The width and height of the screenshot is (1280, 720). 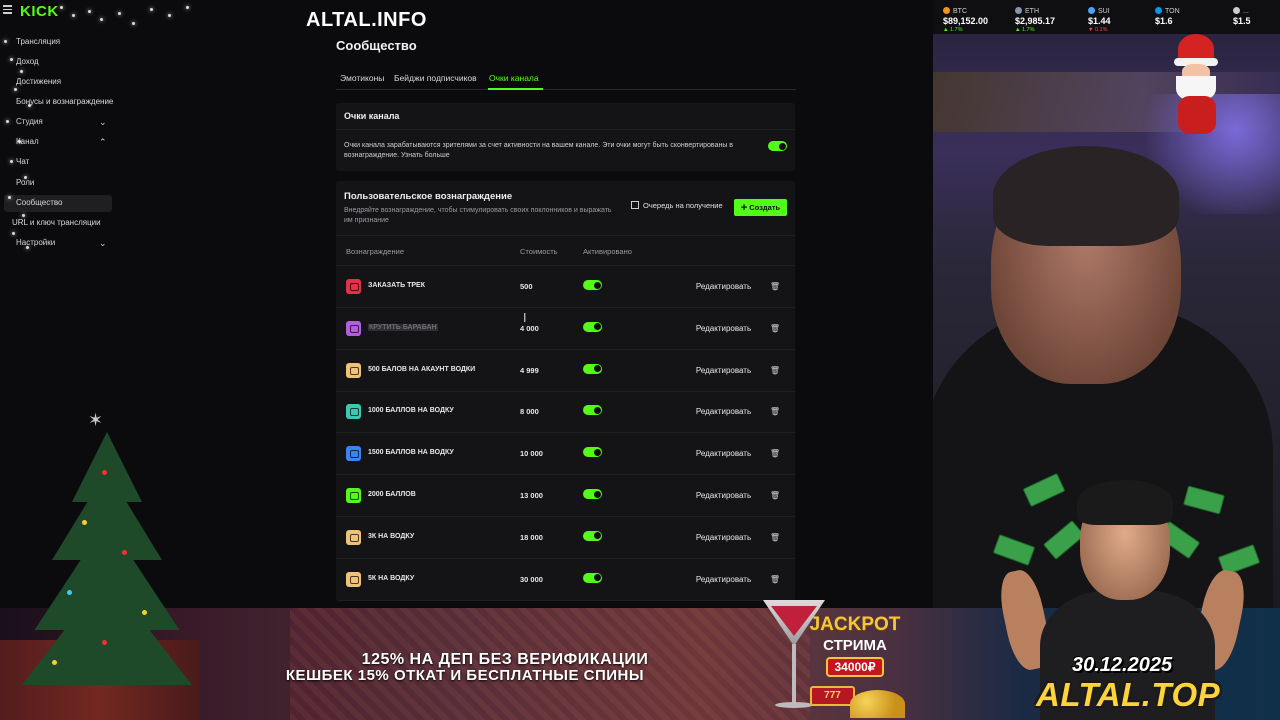 I want to click on reward-row: 1000 БАЛЛОВ НА ВОДКУ 8 000 Редактировать 🗑, so click(x=565, y=412).